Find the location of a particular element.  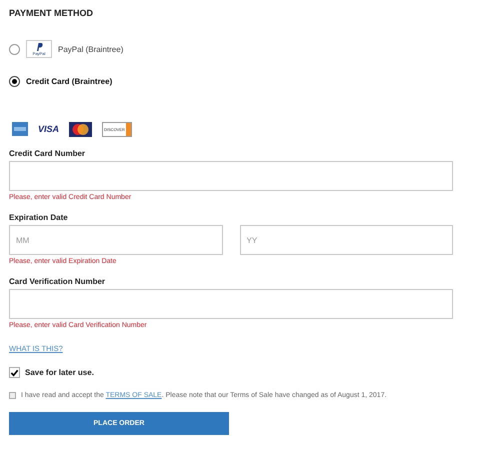

card-logo: VISA is located at coordinates (49, 129).